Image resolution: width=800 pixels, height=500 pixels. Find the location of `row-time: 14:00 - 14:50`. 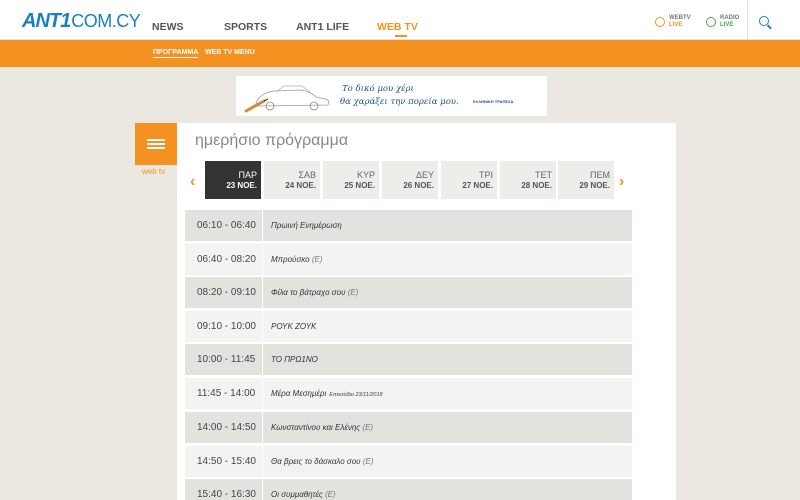

row-time: 14:00 - 14:50 is located at coordinates (226, 427).